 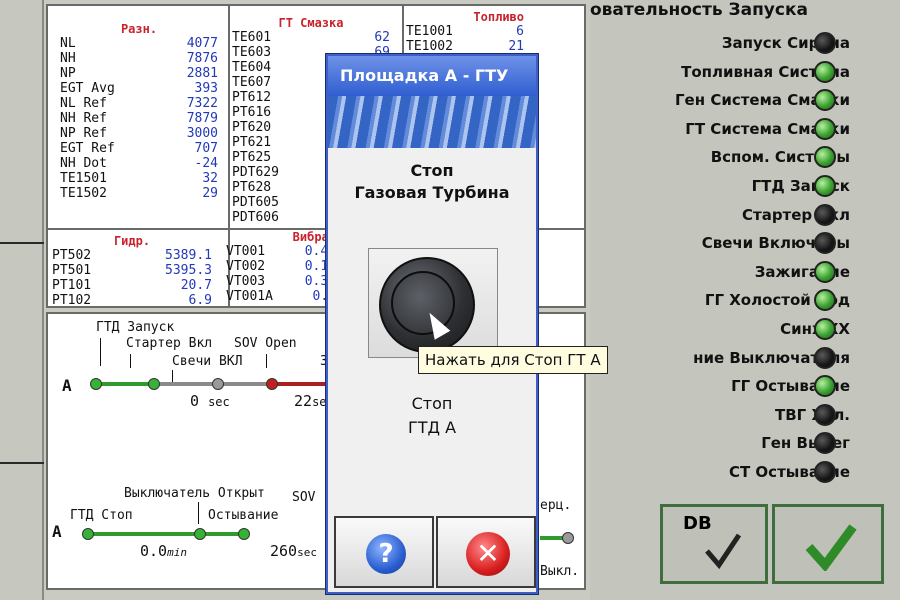 I want to click on param-name: PDT605, so click(x=255, y=202).